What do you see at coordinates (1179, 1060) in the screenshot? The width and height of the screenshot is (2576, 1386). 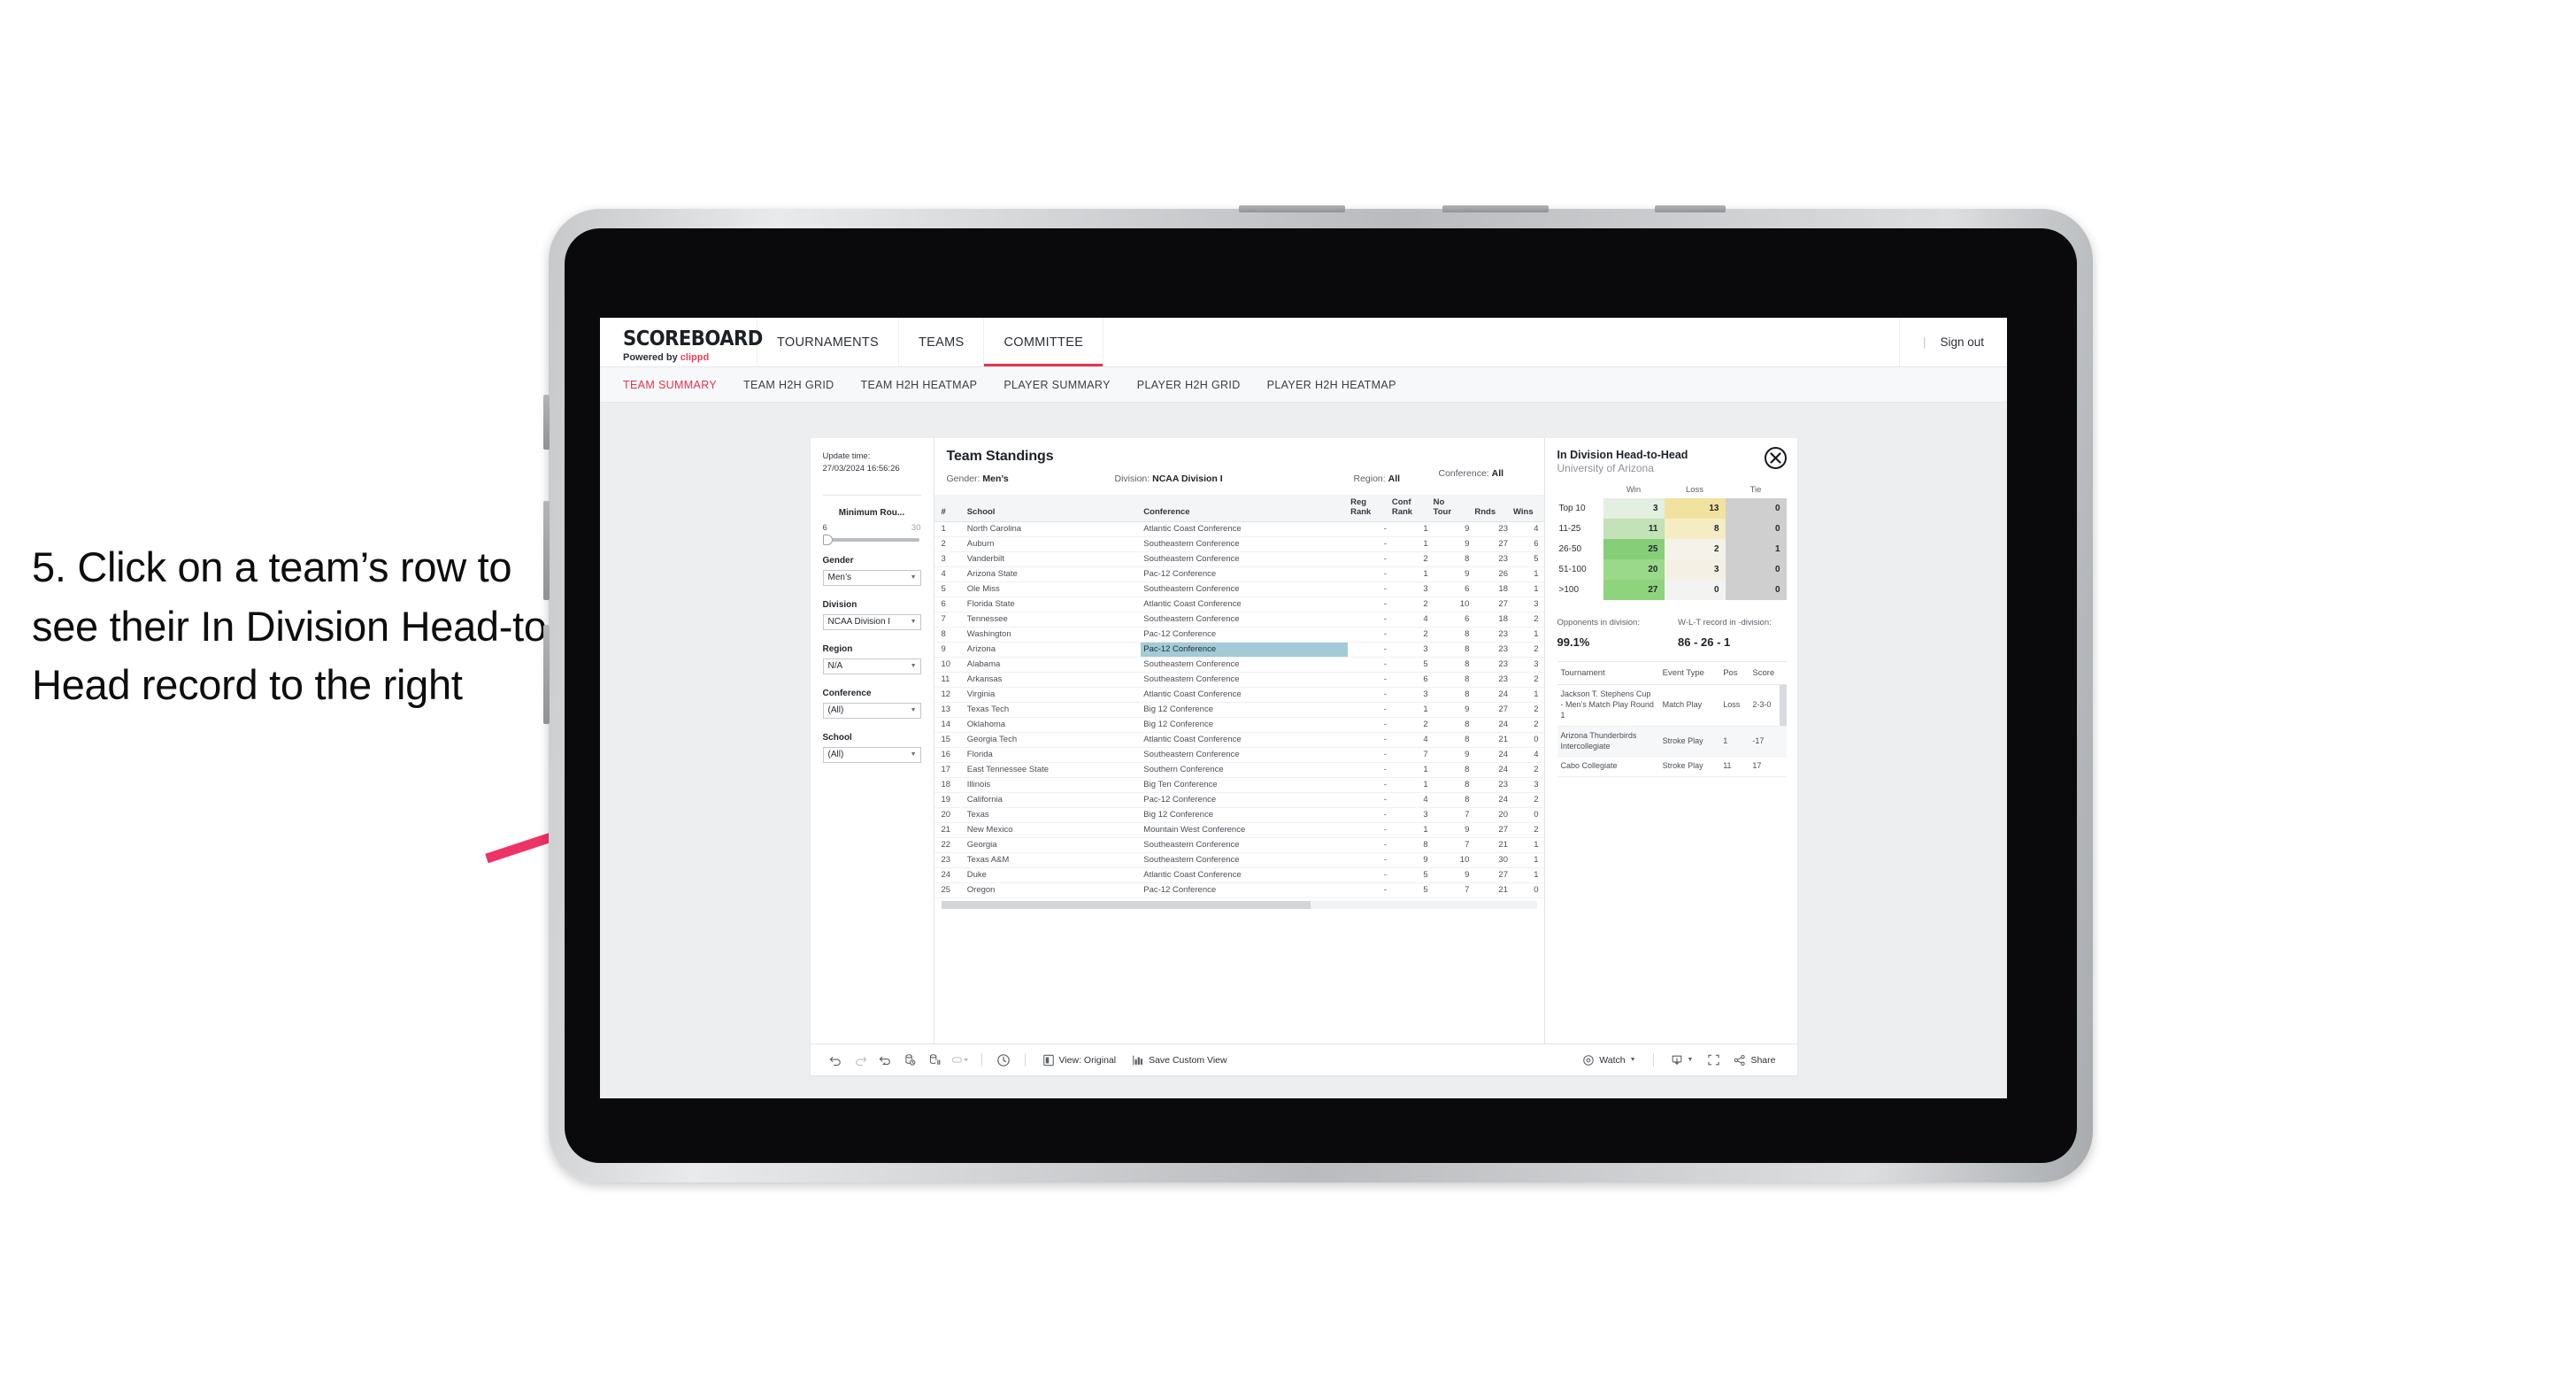 I see `save-custom-view-button: Save Custom View` at bounding box center [1179, 1060].